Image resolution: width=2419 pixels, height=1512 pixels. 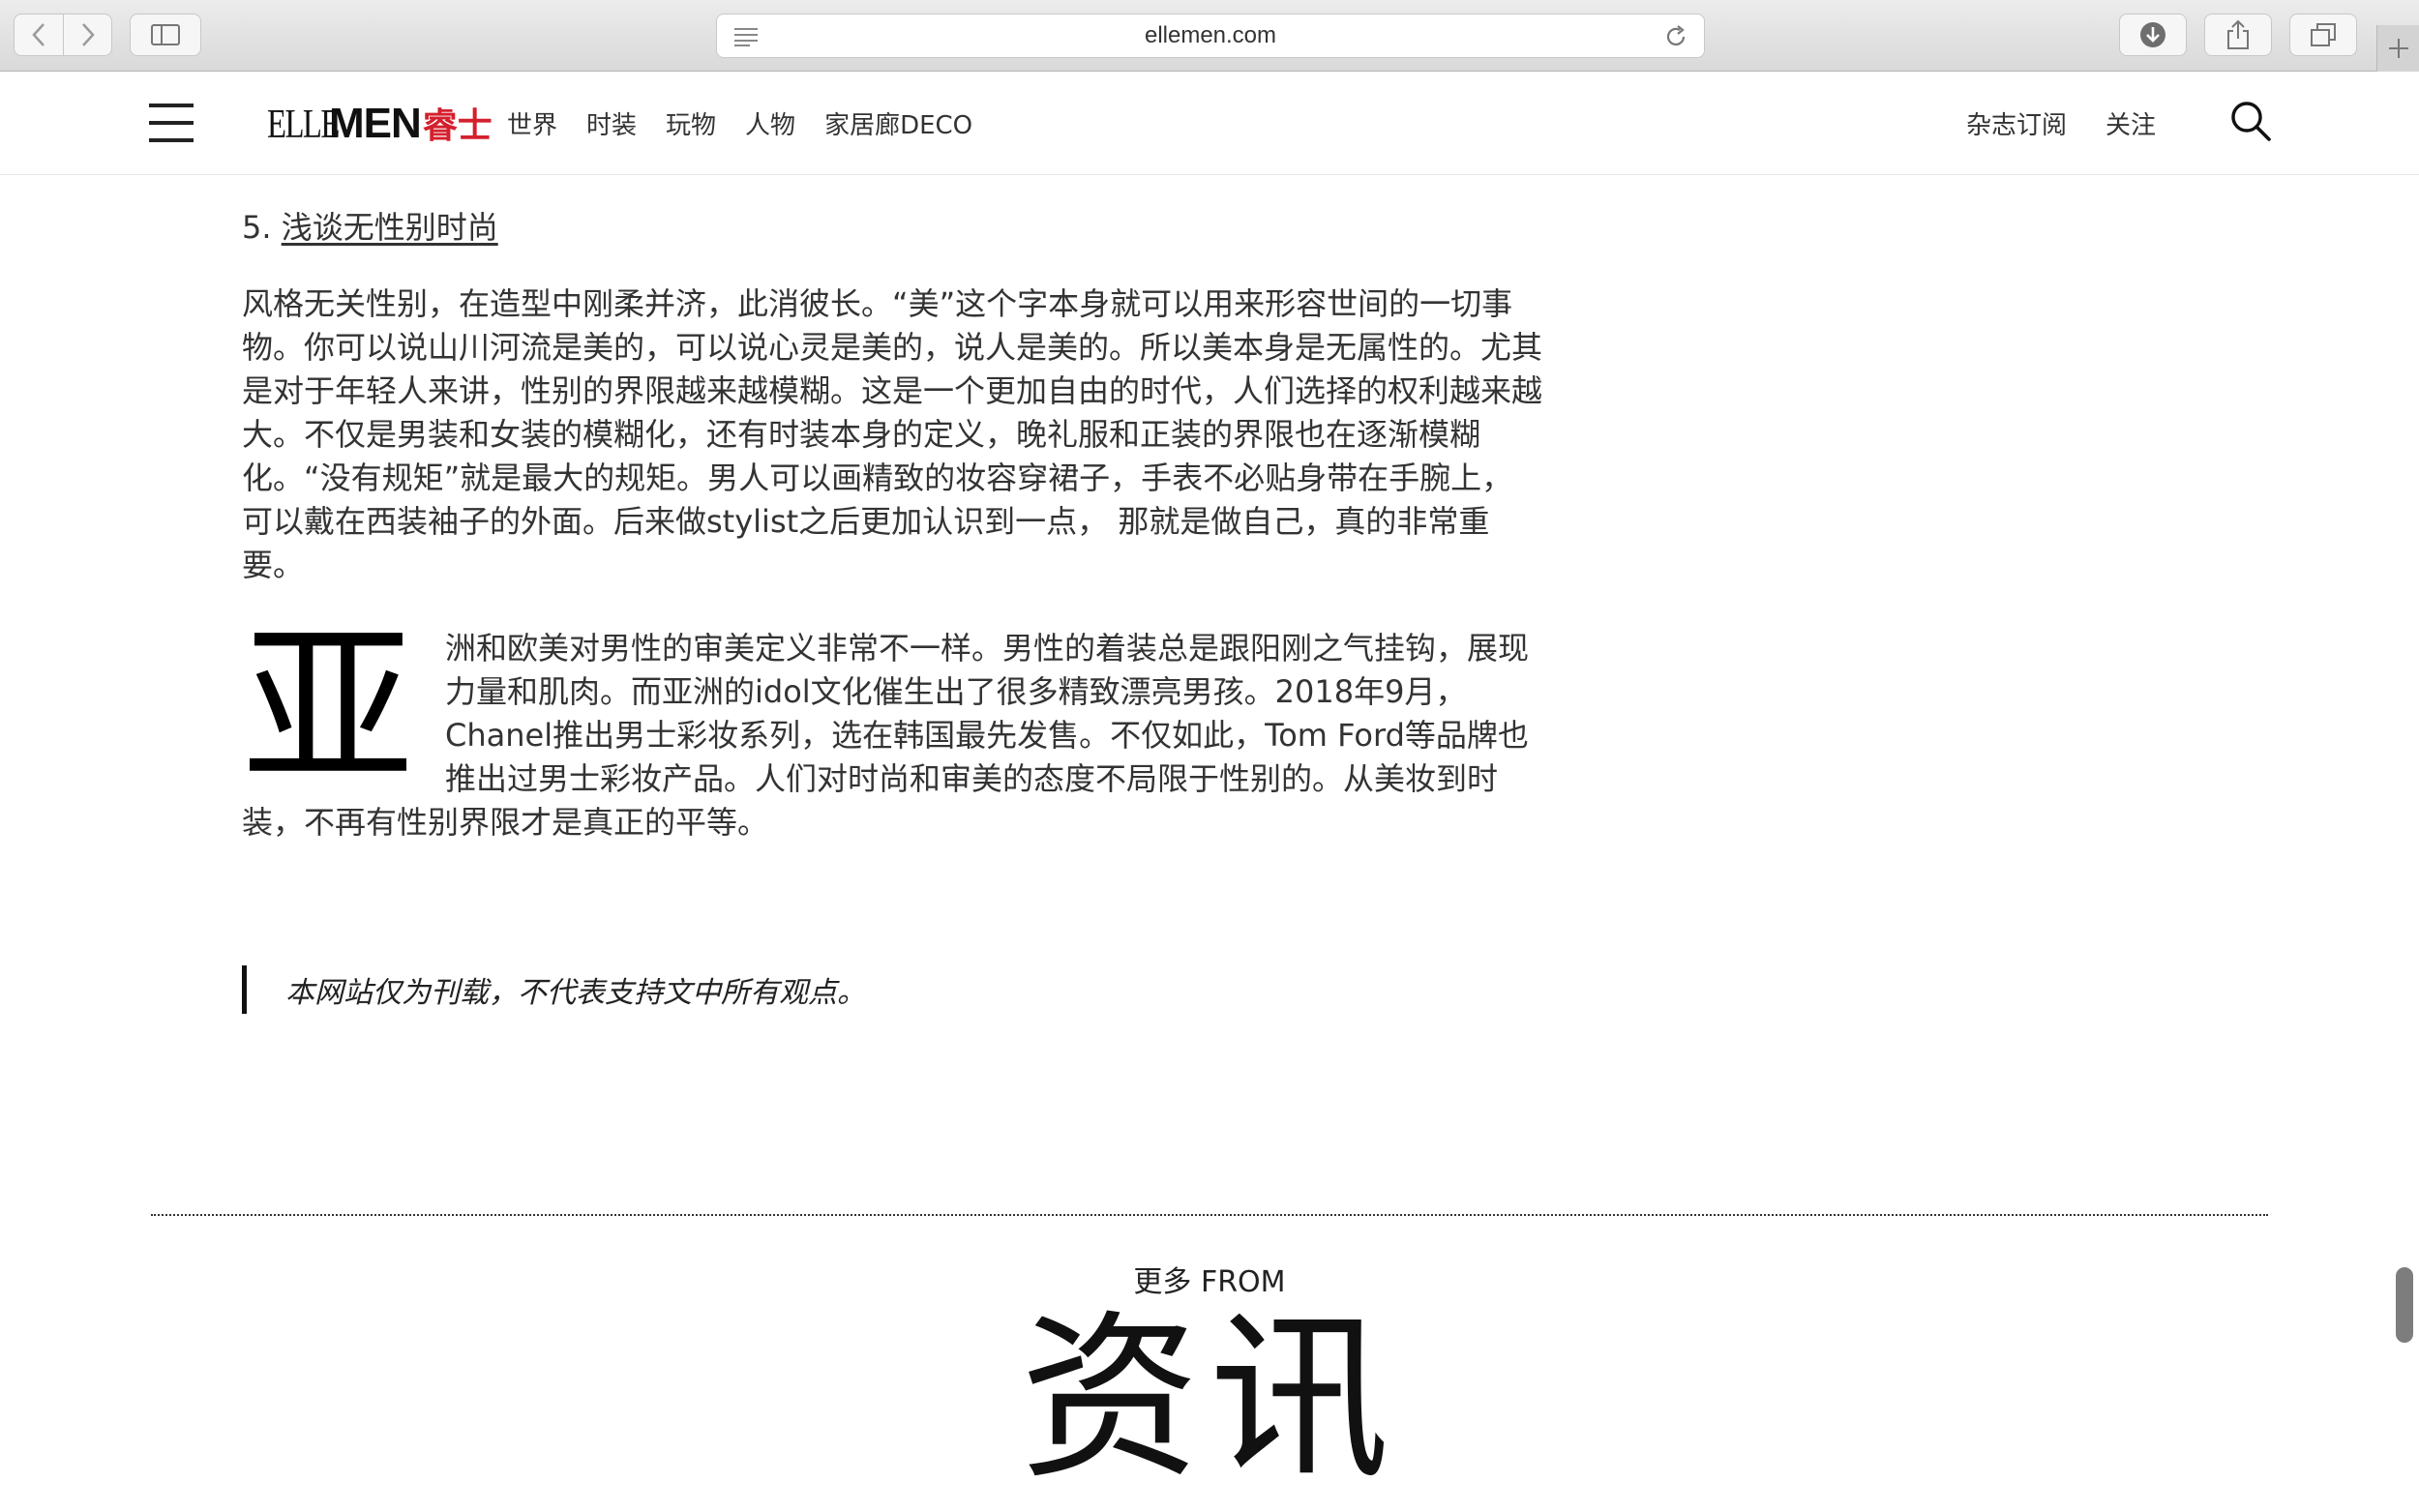 I want to click on more-from-category-title: 资讯, so click(x=1209, y=1399).